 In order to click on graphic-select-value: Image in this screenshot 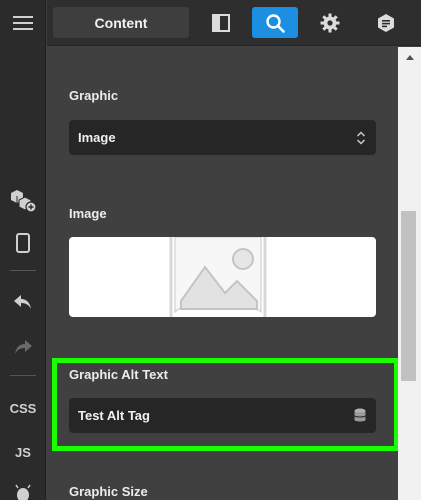, I will do `click(97, 137)`.